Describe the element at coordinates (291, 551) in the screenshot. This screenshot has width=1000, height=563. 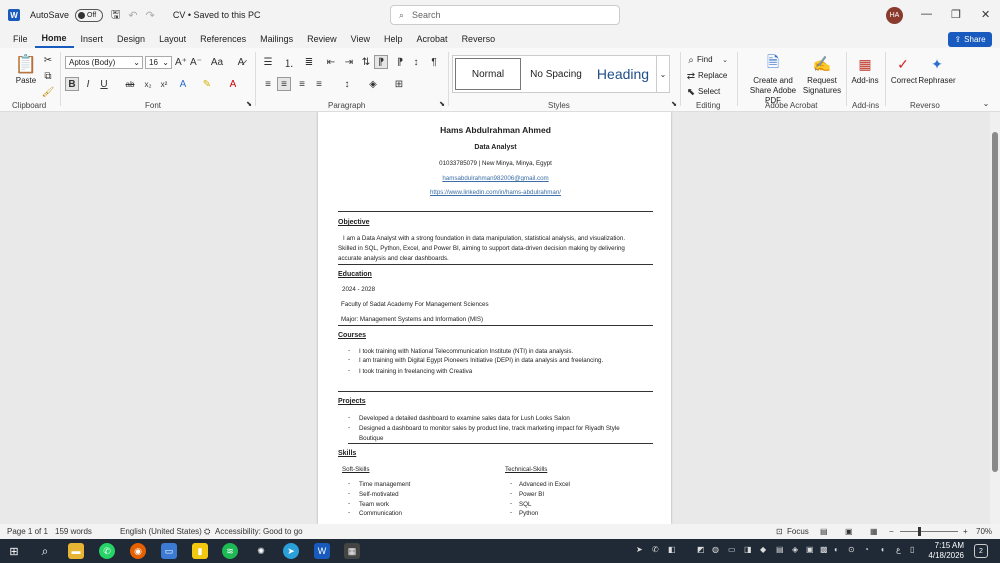
I see `telegram-icon: ➤` at that location.